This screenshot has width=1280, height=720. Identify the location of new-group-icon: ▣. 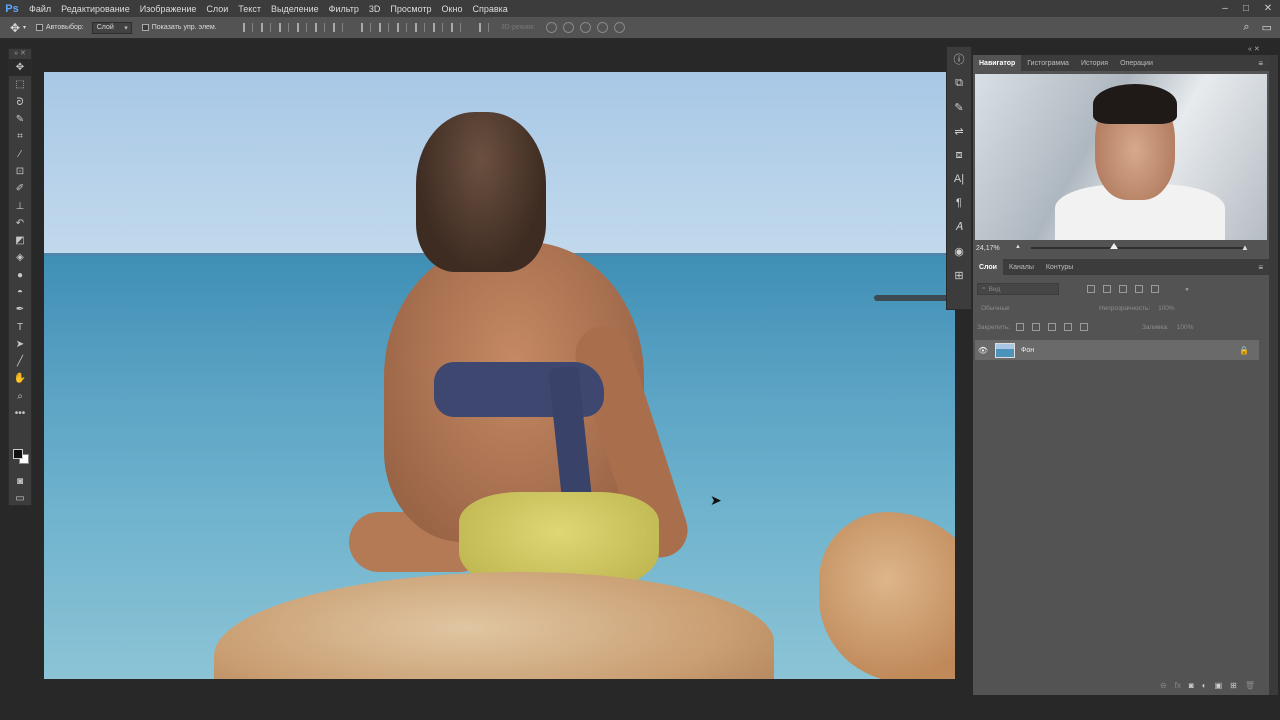
(1219, 685).